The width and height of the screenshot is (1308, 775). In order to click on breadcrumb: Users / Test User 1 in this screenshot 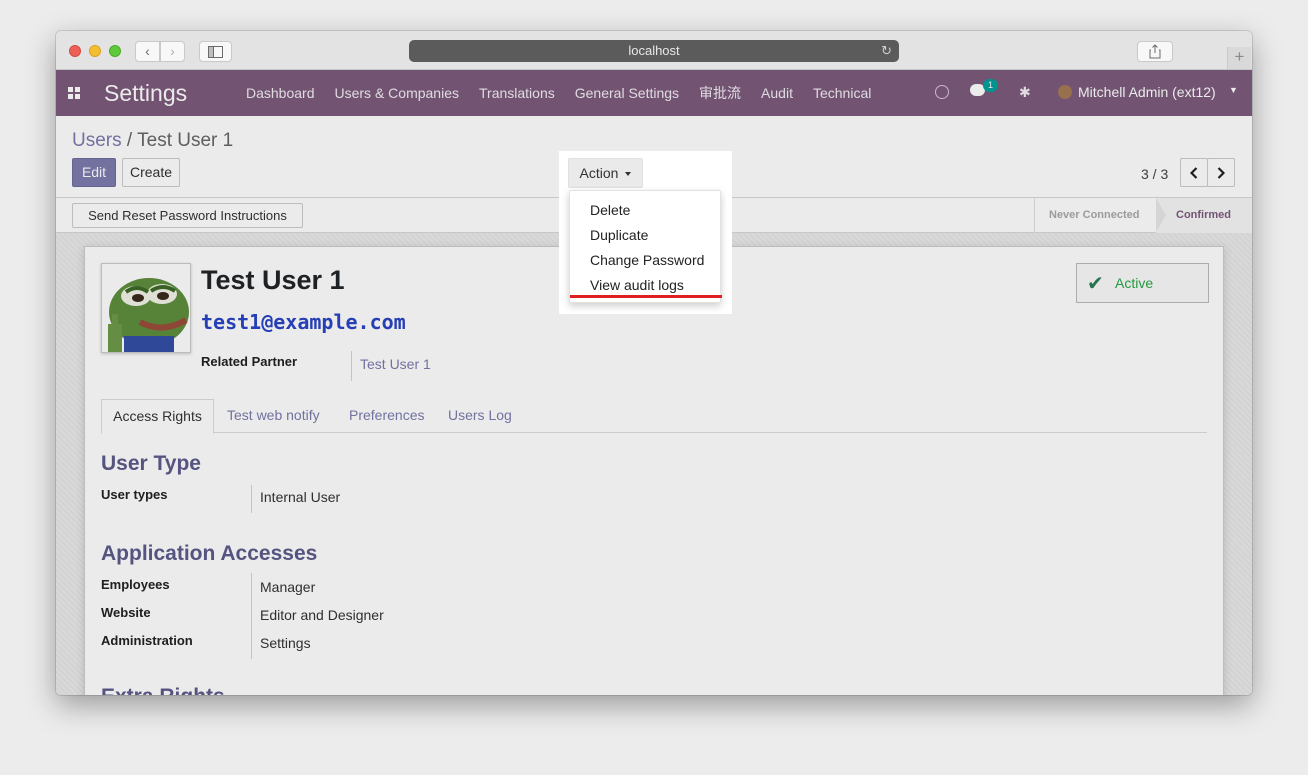, I will do `click(152, 141)`.